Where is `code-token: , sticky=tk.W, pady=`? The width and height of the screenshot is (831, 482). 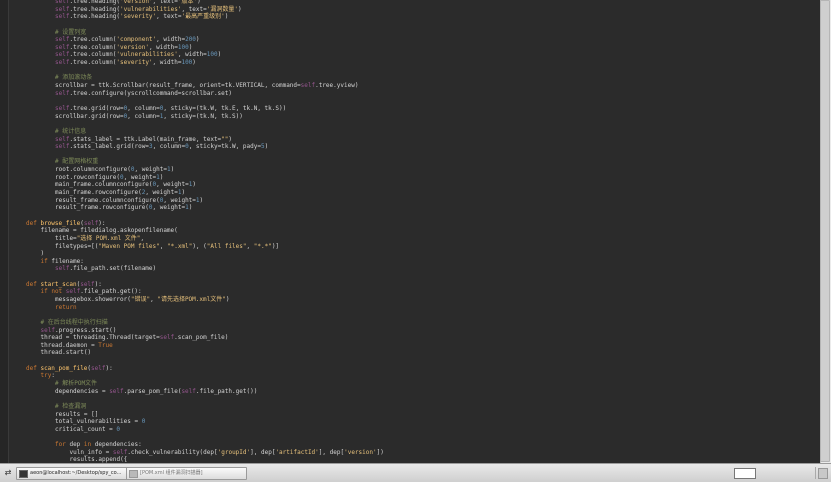
code-token: , sticky=tk.W, pady= is located at coordinates (224, 147).